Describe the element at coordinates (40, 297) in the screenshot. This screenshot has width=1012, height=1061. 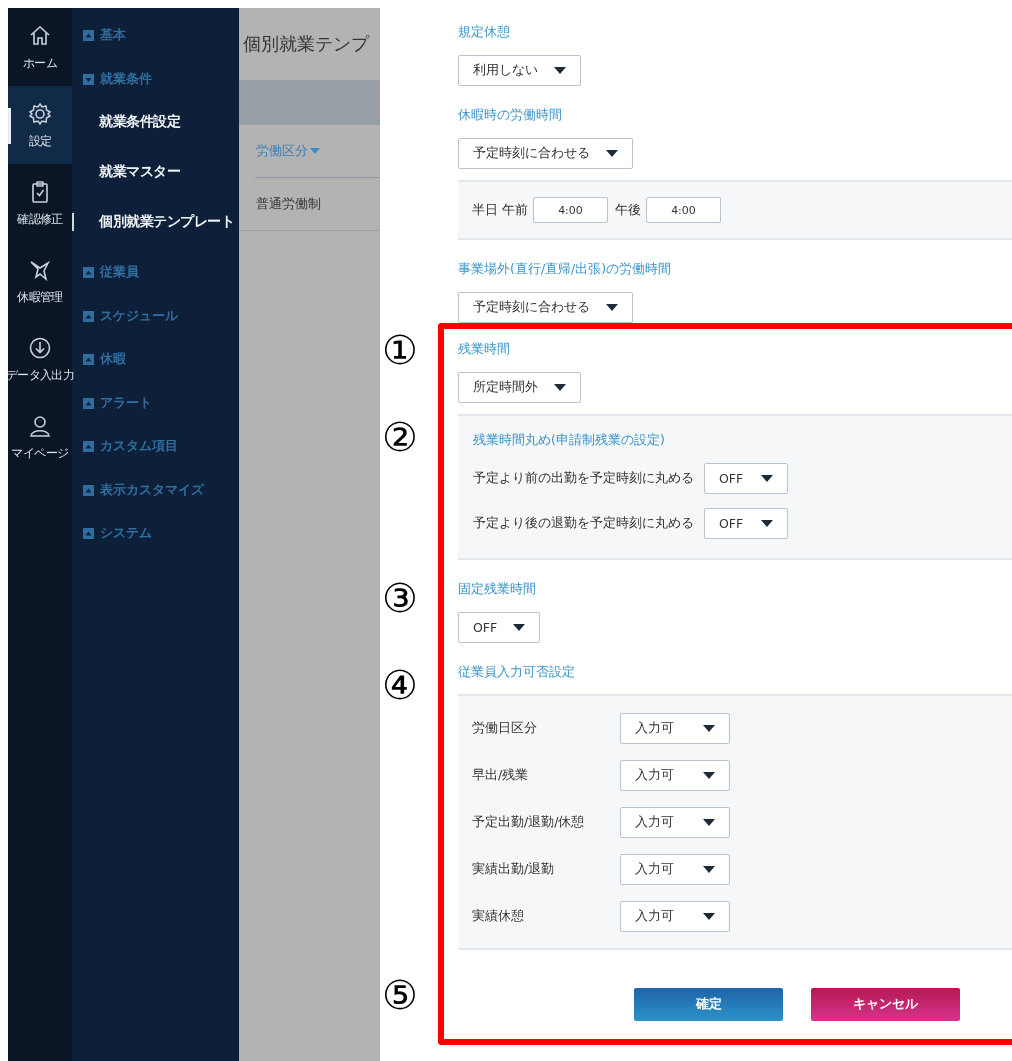
I see `nav-label: 休暇管理` at that location.